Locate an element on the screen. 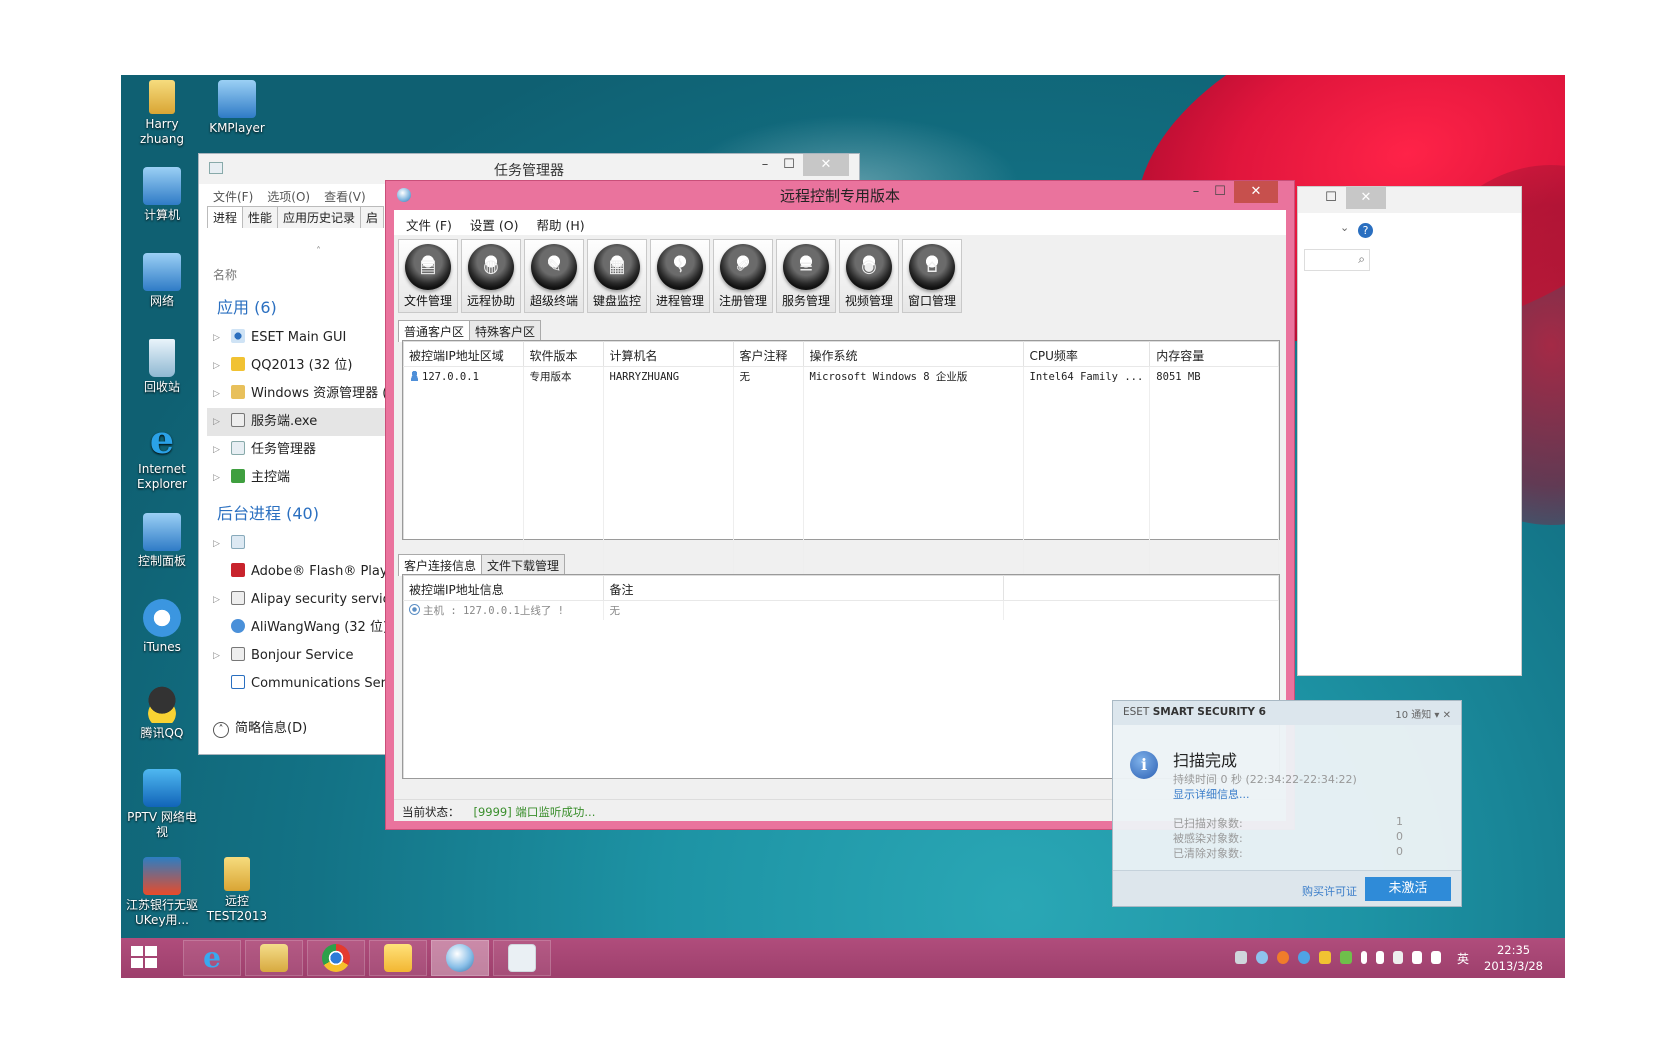  menu-options: 选项(O) is located at coordinates (288, 197).